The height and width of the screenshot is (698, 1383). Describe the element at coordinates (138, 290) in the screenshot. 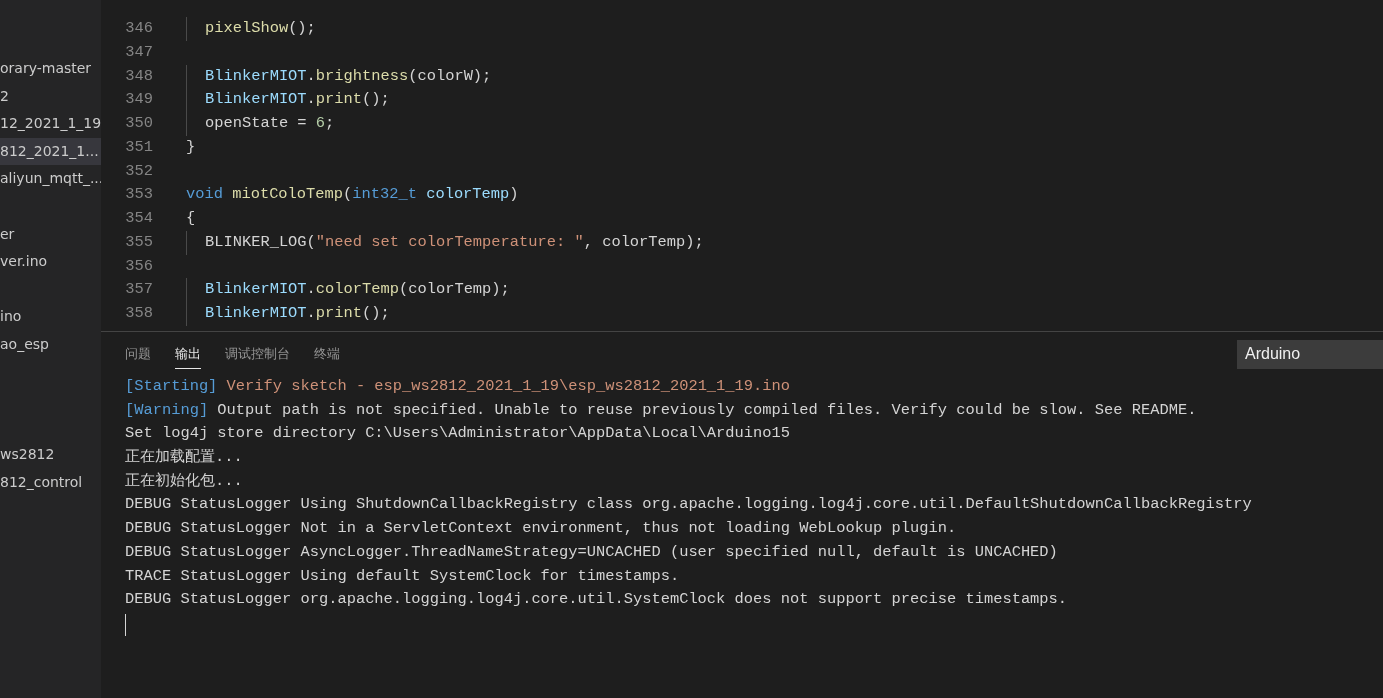

I see `line-number: 357` at that location.